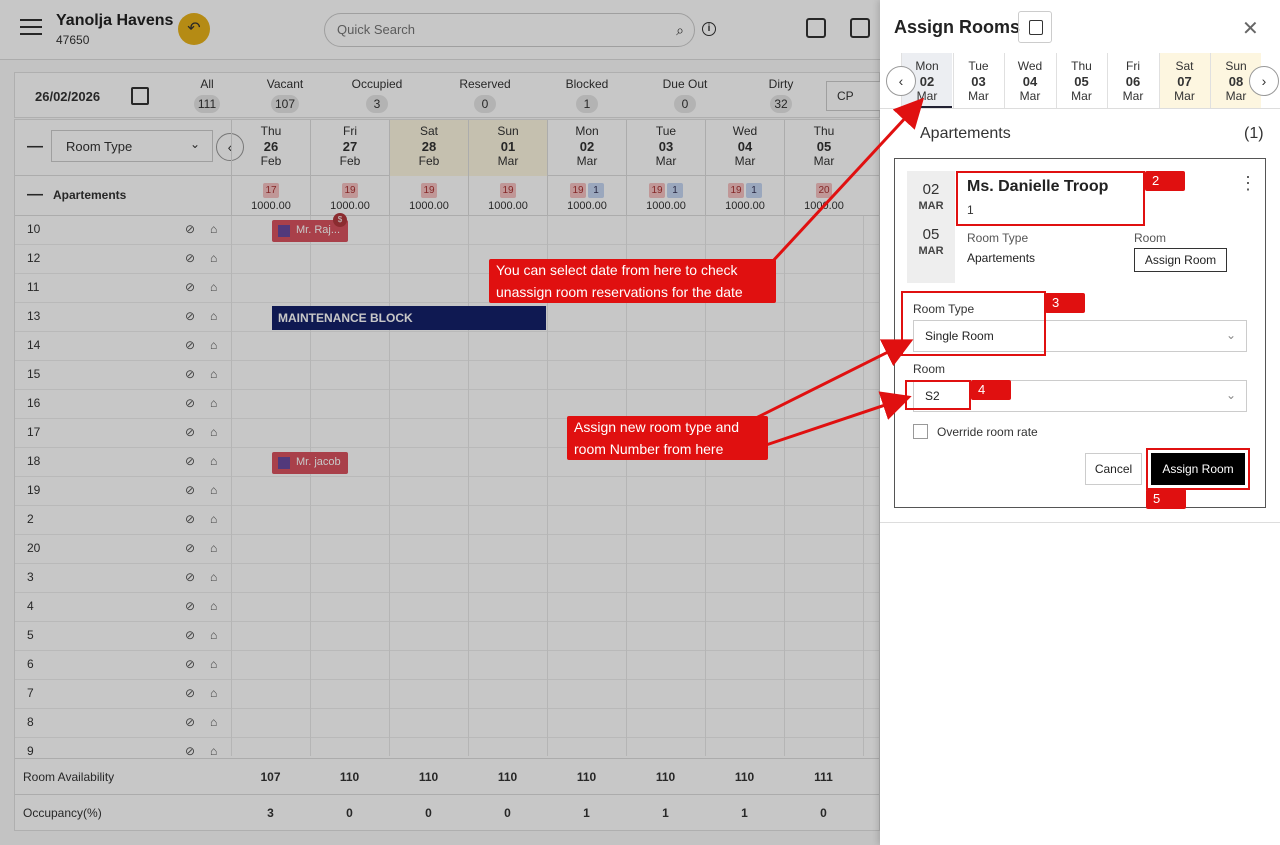 This screenshot has height=845, width=1280. I want to click on calendar-icon, so click(1035, 27).